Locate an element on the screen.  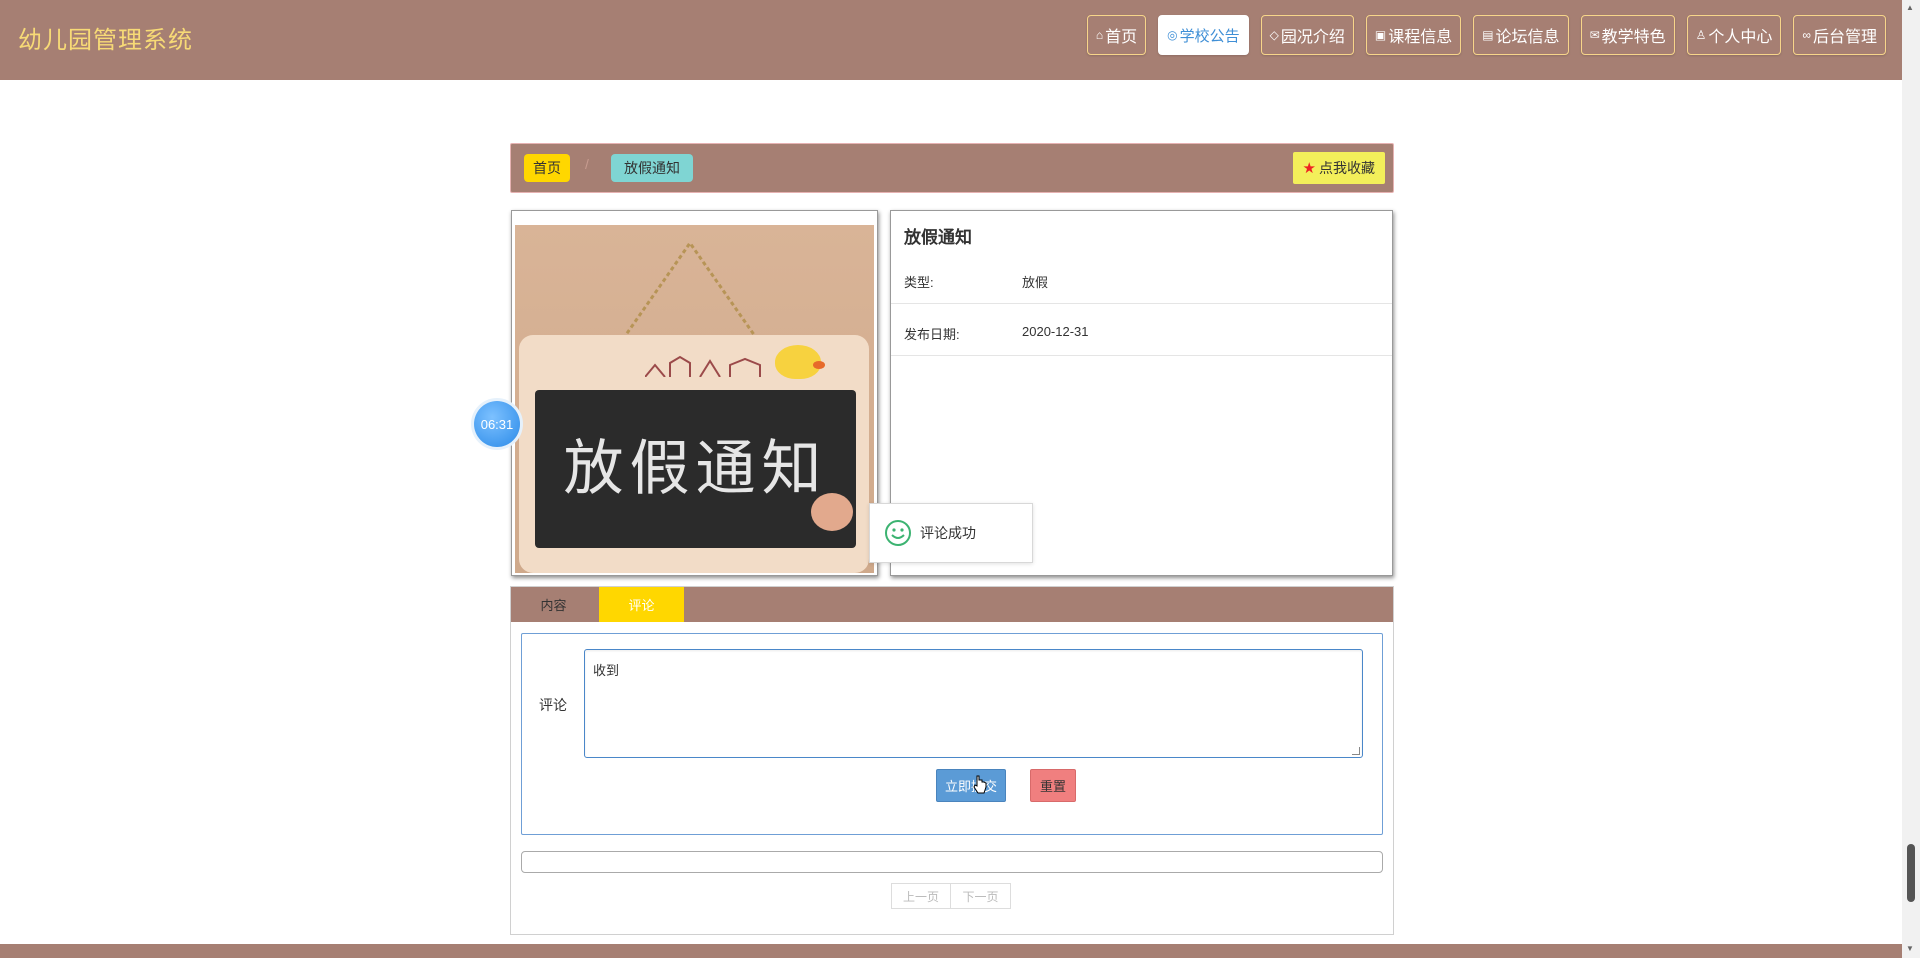
nav-home: ⌂ 首页 is located at coordinates (1116, 35).